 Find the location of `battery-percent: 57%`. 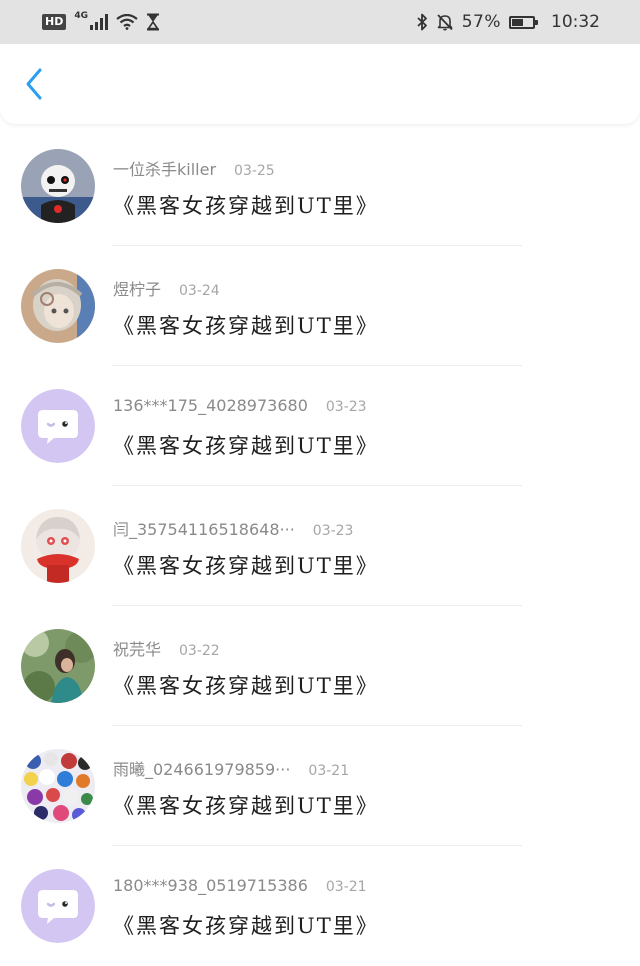

battery-percent: 57% is located at coordinates (481, 22).